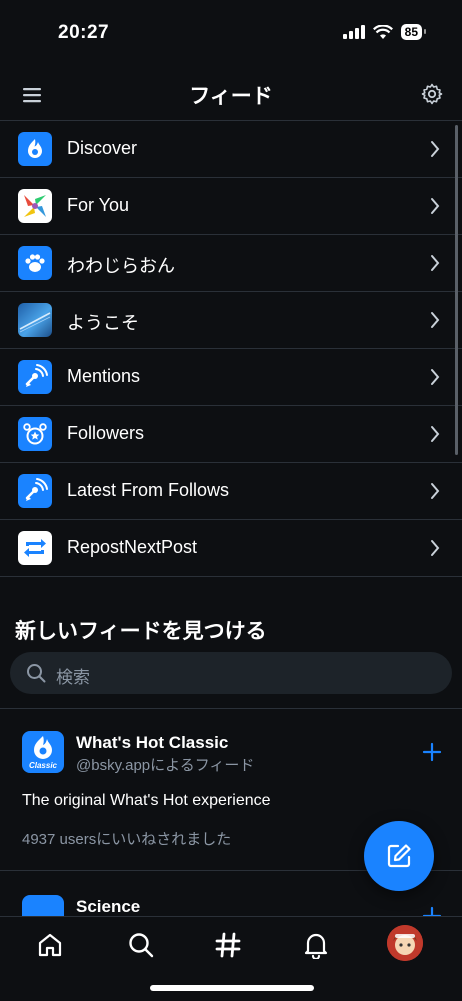  What do you see at coordinates (146, 800) in the screenshot?
I see `feed-card-description: The original What's Hot experience` at bounding box center [146, 800].